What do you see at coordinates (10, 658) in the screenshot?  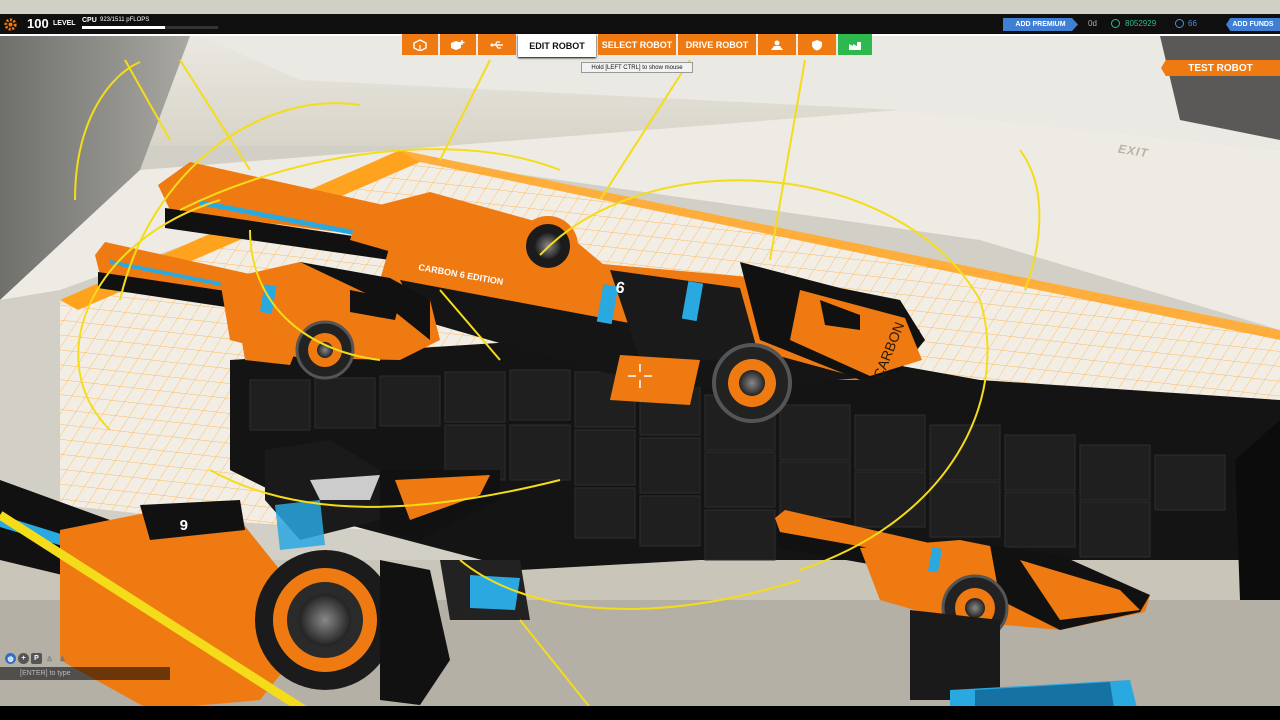 I see `globe-icon: ◍` at bounding box center [10, 658].